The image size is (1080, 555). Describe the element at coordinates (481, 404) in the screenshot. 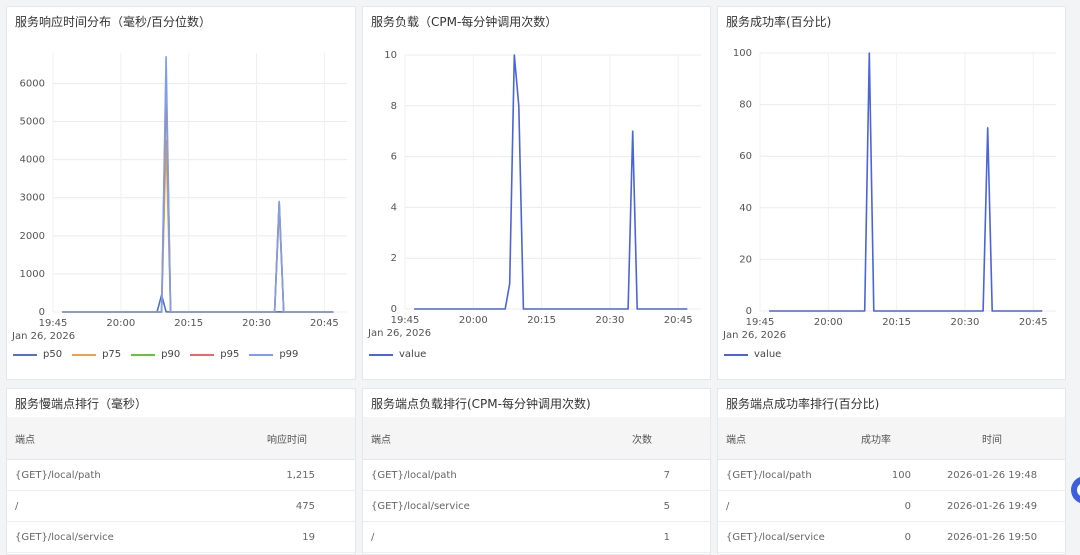

I see `panel-title: 服务端点负载排行(CPM-每分钟调用次数)` at that location.